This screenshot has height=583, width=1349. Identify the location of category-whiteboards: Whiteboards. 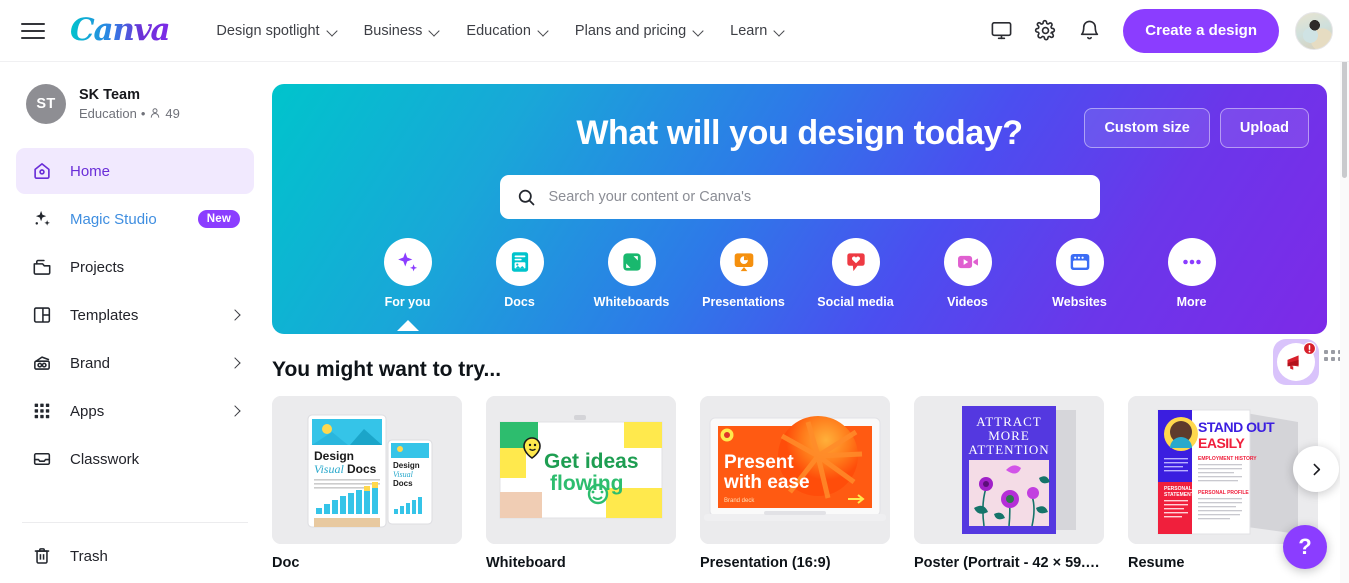
(632, 273).